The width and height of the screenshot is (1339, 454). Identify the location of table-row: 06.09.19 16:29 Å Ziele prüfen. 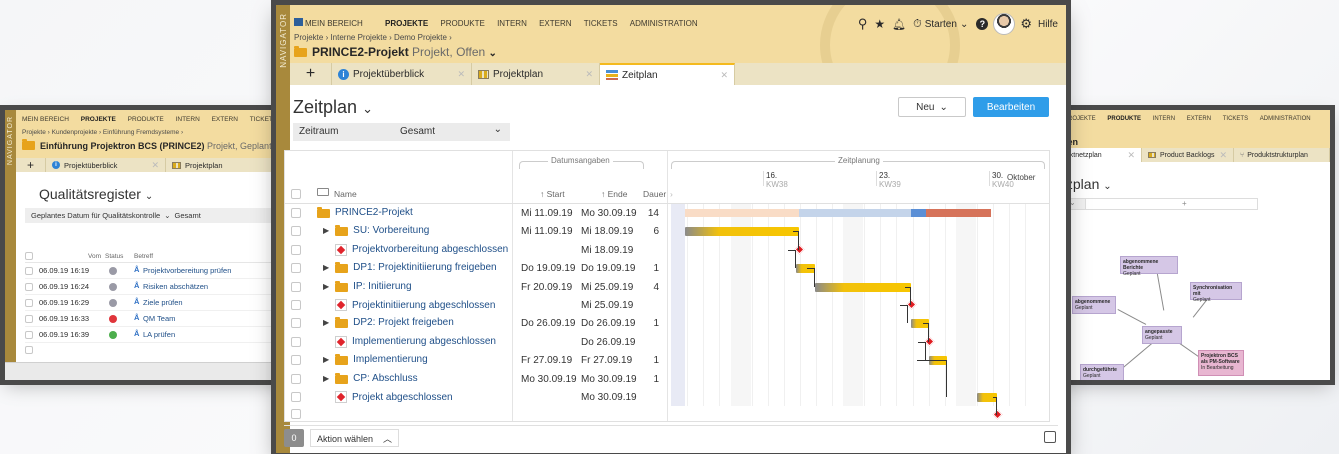
(160, 303).